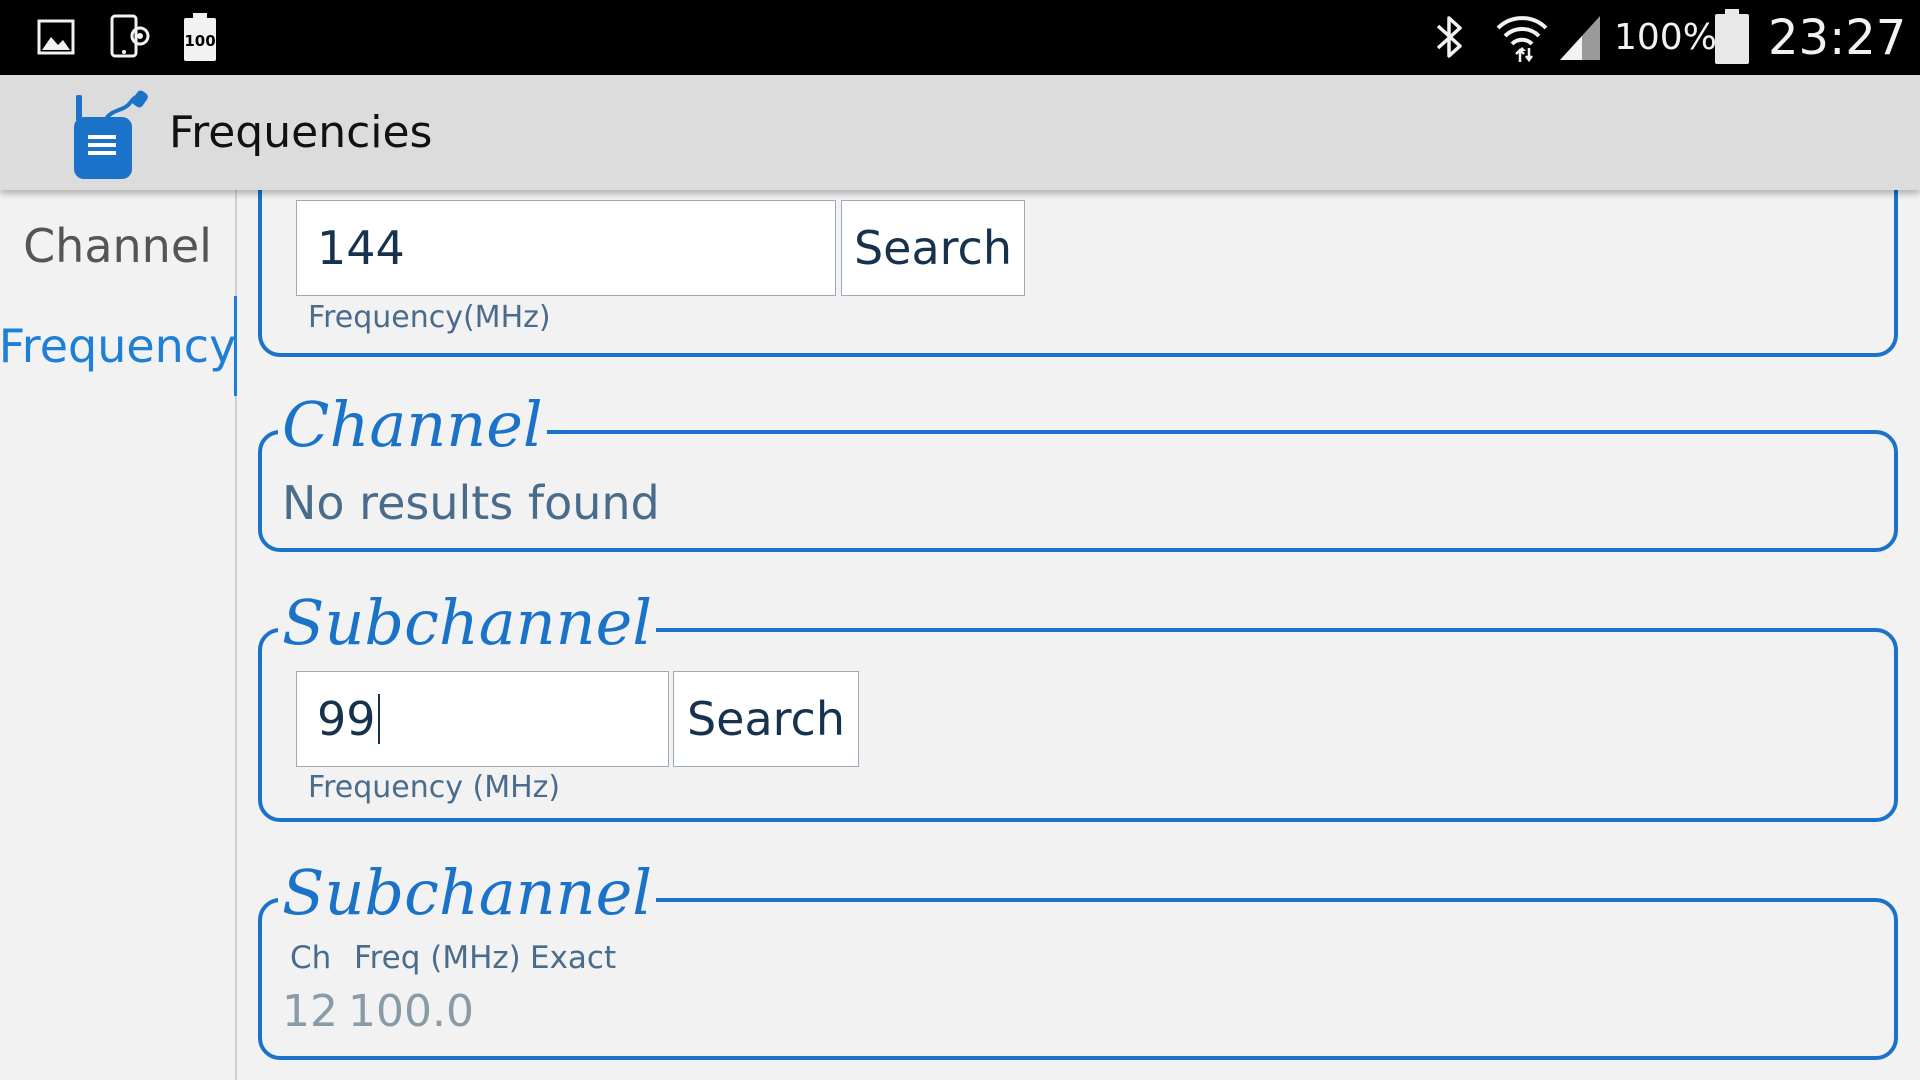 The width and height of the screenshot is (1920, 1080). What do you see at coordinates (1837, 37) in the screenshot?
I see `clock: 23:27` at bounding box center [1837, 37].